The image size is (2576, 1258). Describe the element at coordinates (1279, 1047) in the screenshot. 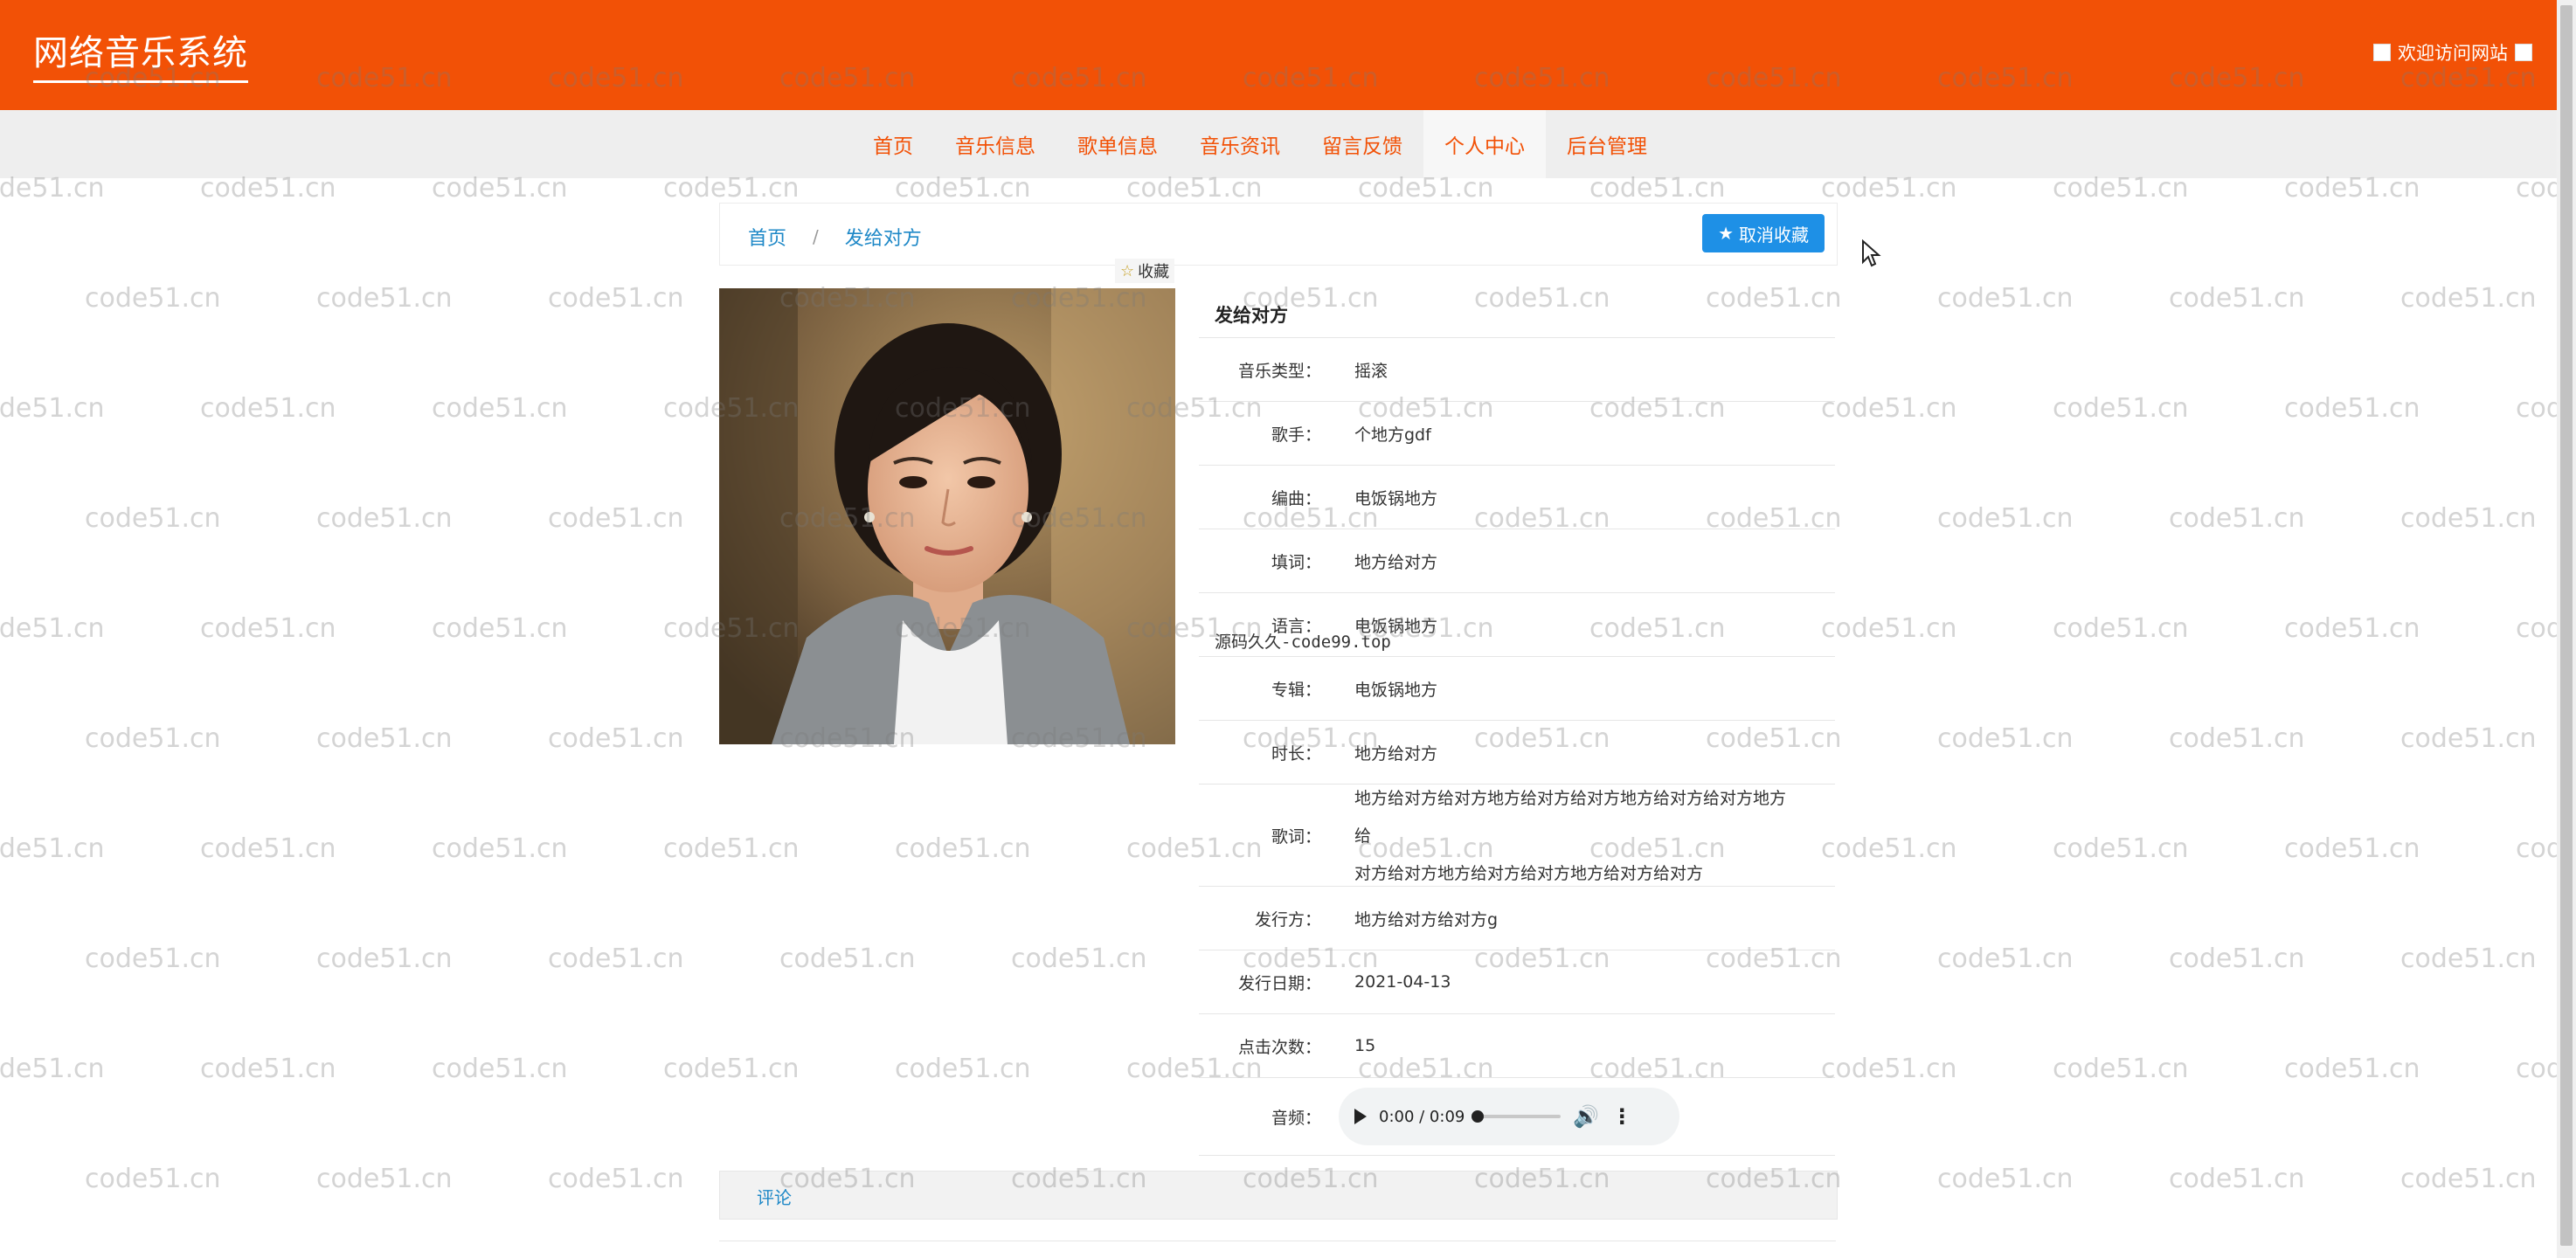

I see `field-label: 点击次数：` at that location.